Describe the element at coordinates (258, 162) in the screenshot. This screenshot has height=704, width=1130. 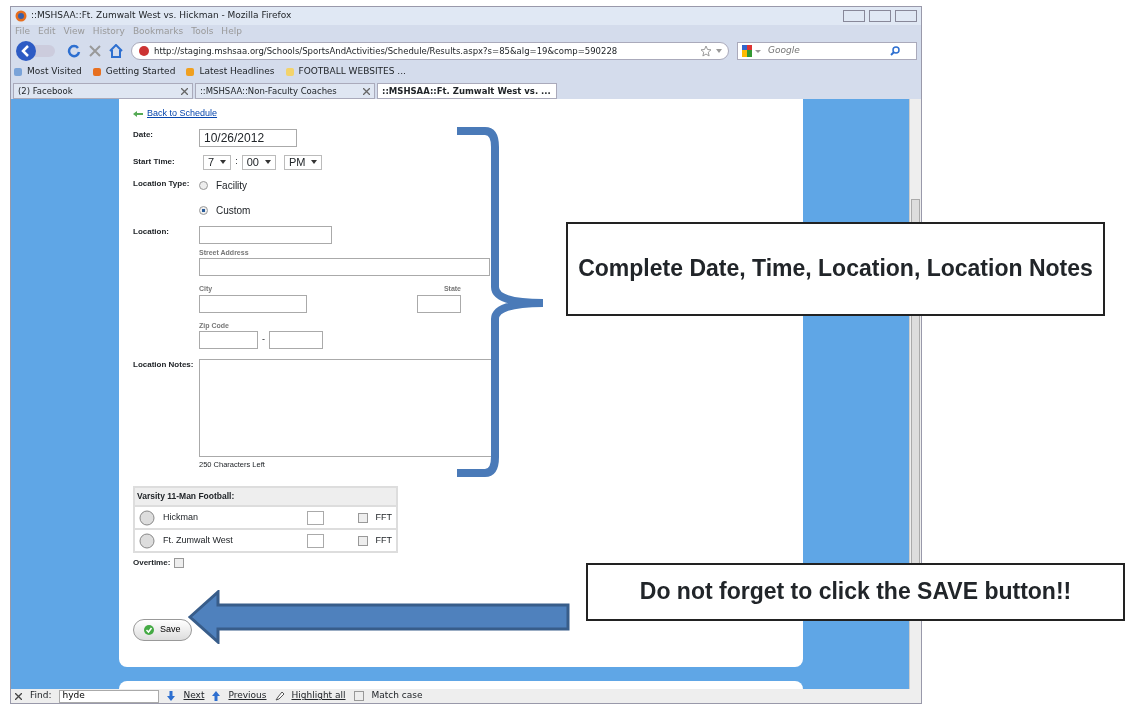
I see `minute-dropdown: 00` at that location.